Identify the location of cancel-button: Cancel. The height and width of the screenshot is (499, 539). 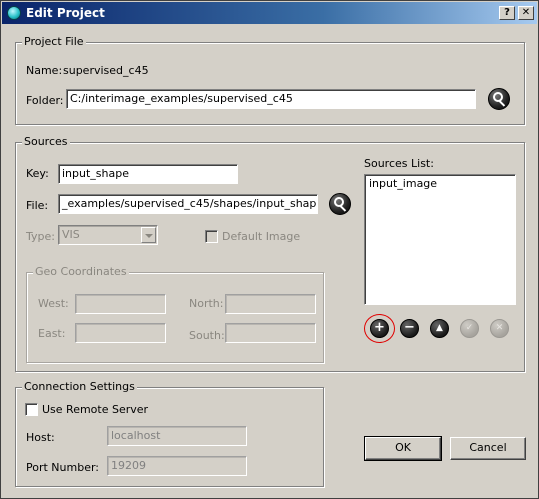
(488, 448).